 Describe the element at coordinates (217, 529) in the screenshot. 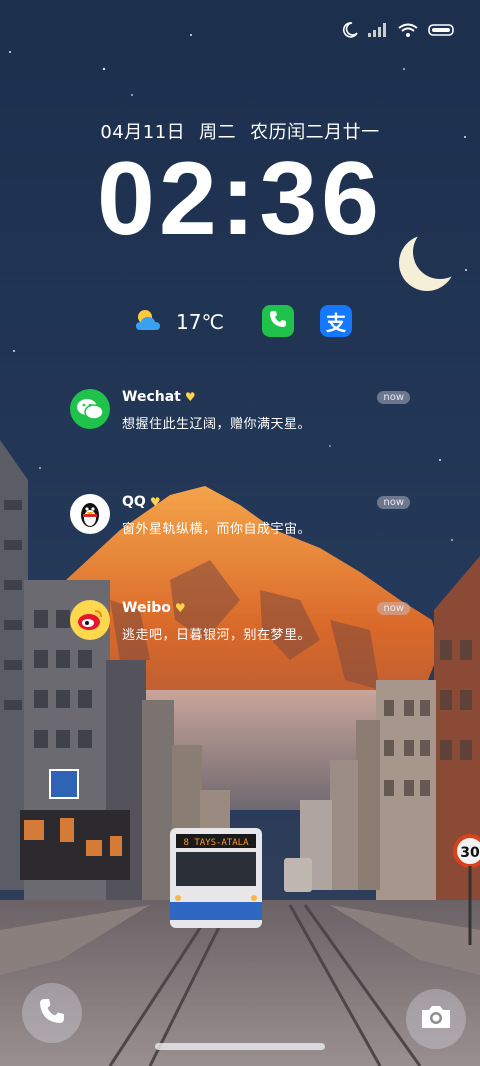

I see `notification-message: 窗外星轨纵横，而你自成宇宙。` at that location.